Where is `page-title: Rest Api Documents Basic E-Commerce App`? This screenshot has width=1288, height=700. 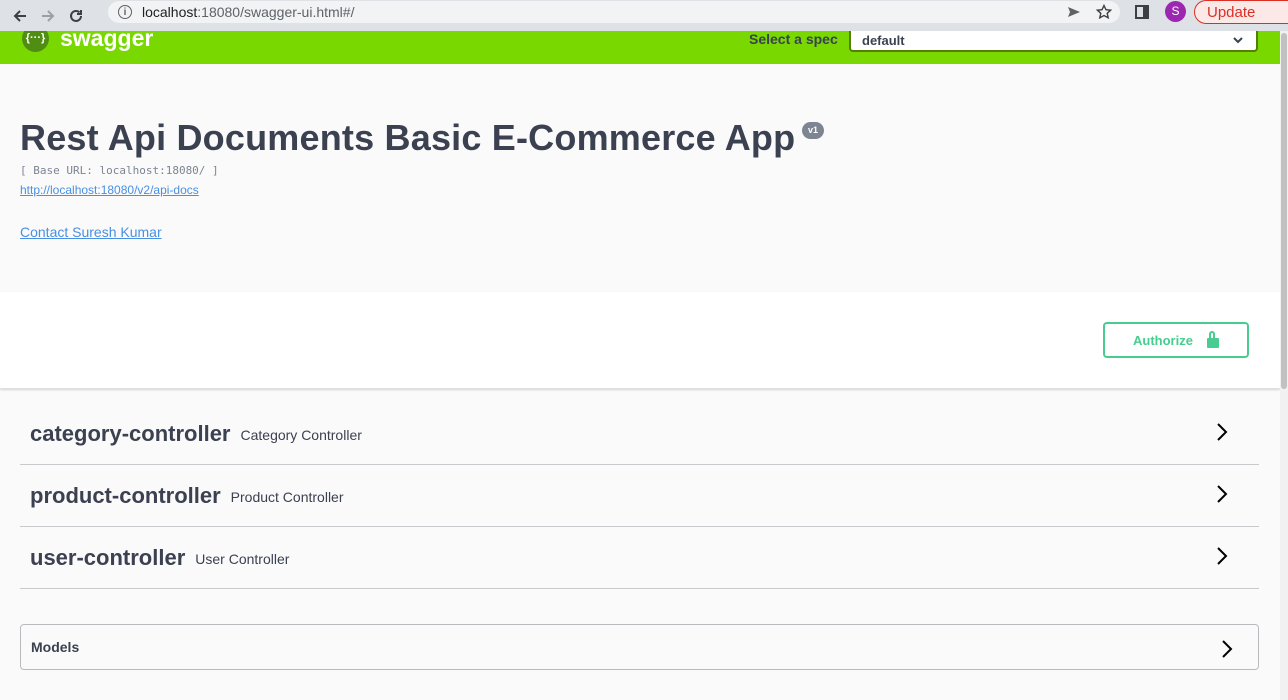 page-title: Rest Api Documents Basic E-Commerce App is located at coordinates (408, 137).